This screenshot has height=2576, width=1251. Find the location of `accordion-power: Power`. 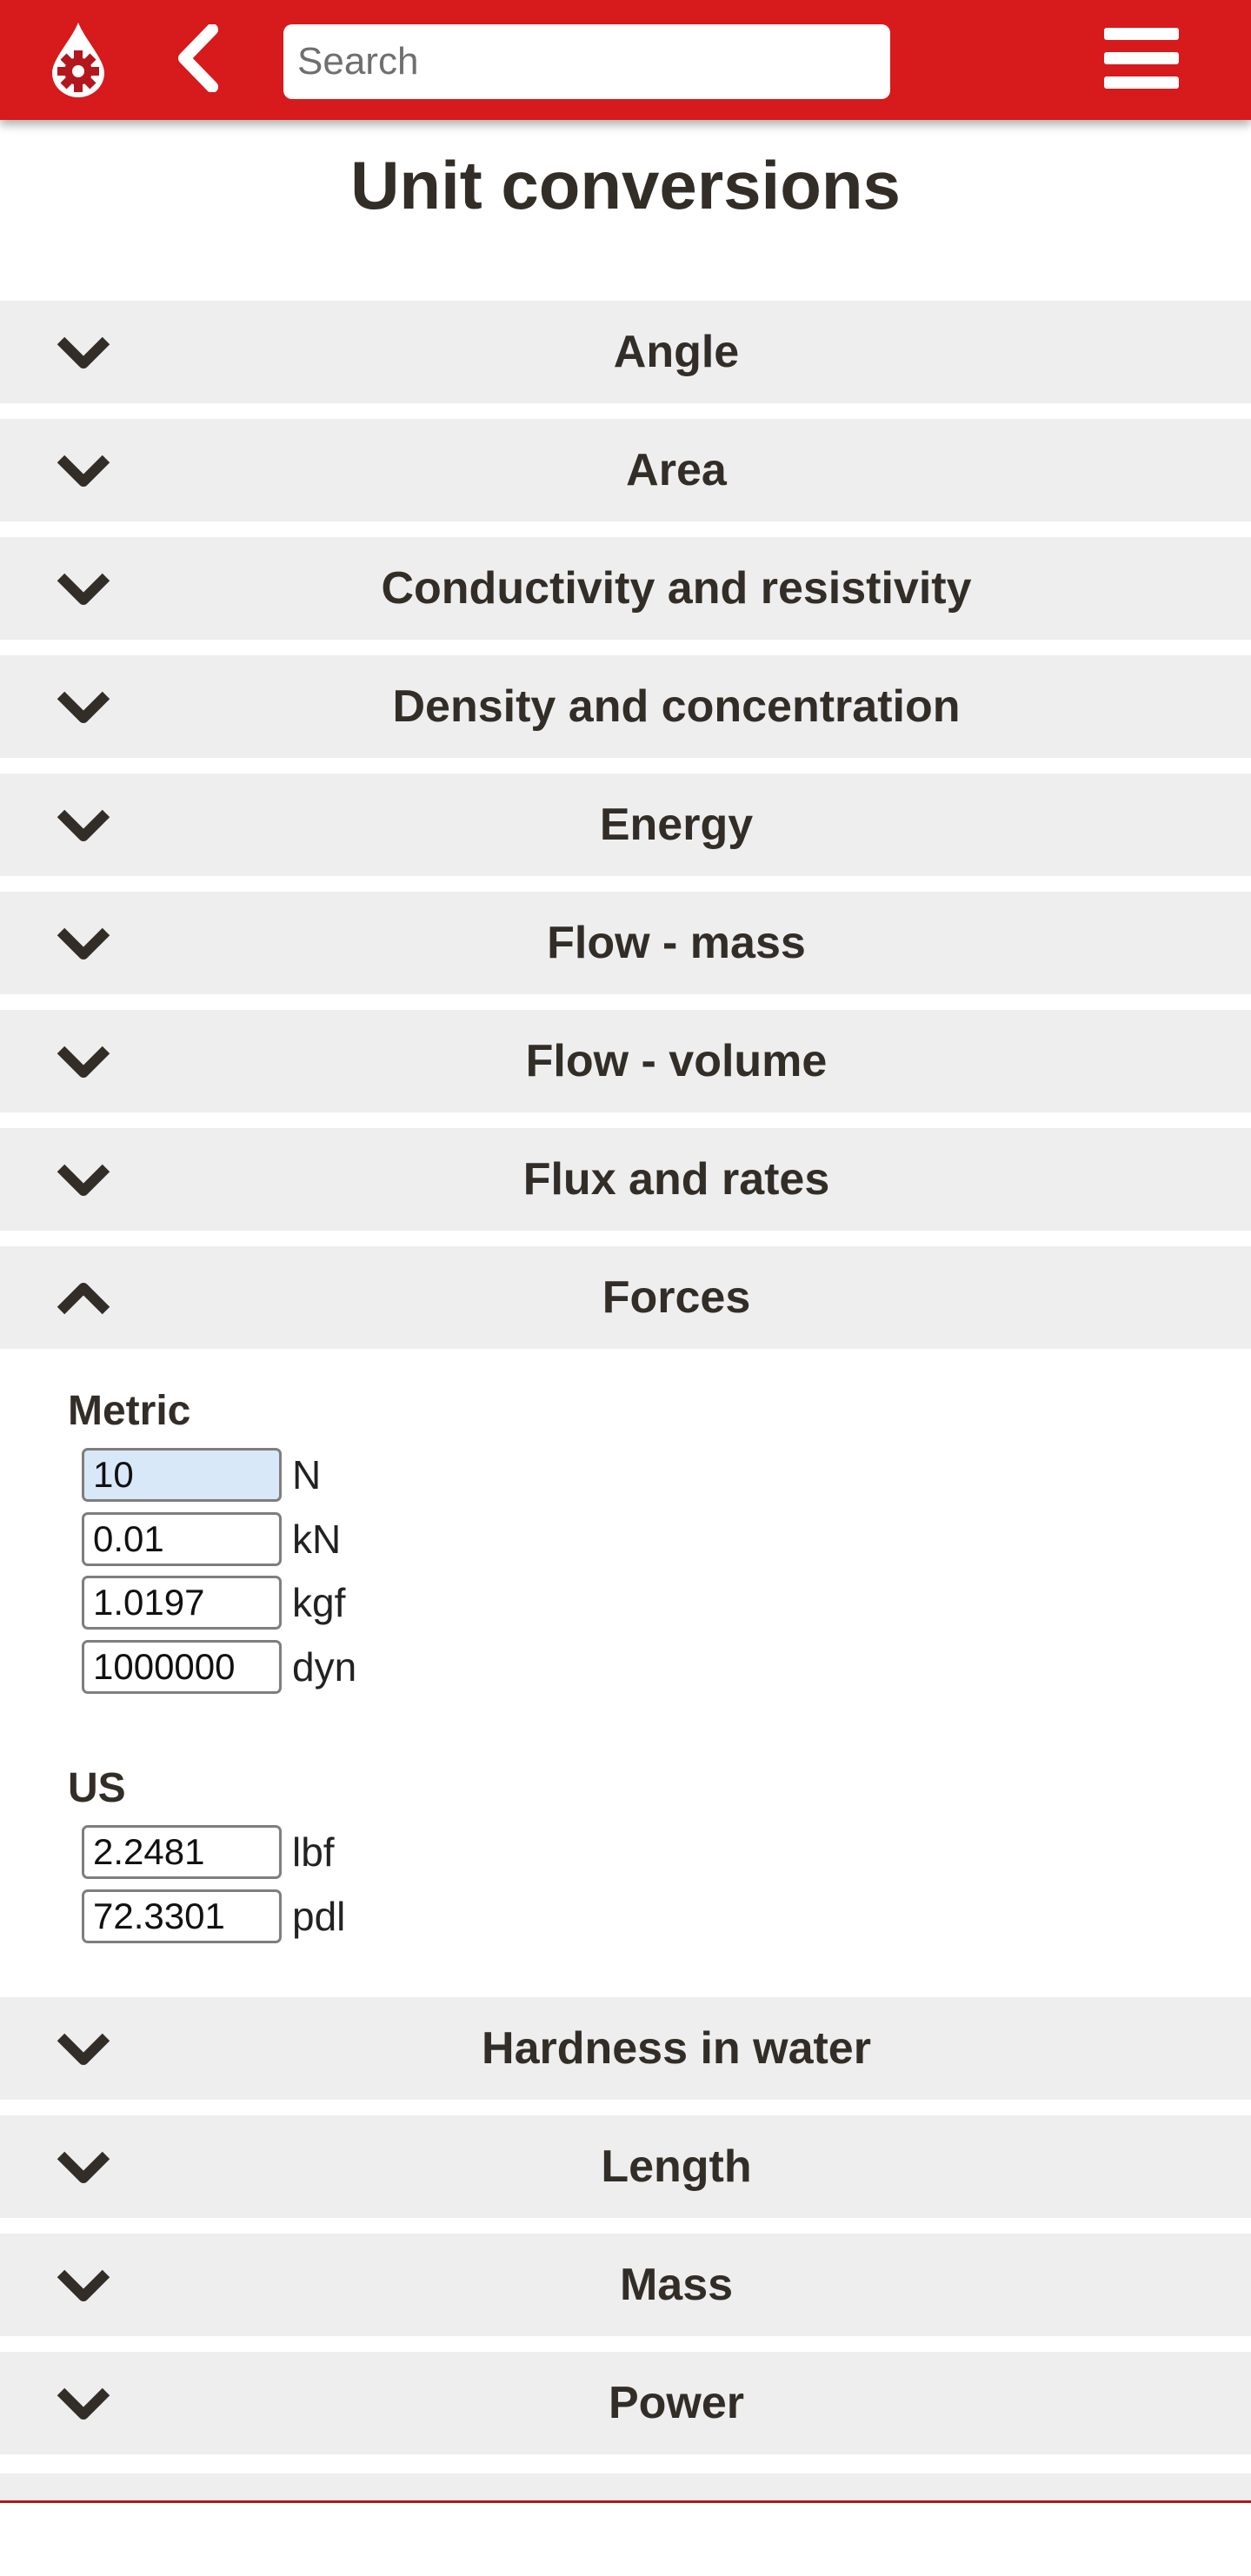

accordion-power: Power is located at coordinates (626, 2403).